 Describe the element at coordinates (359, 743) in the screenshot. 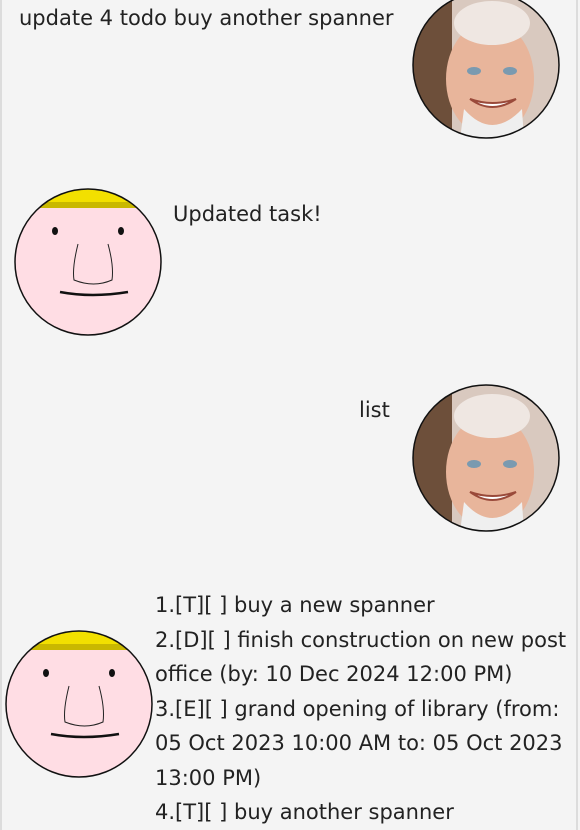

I see `task-list-line: 05 Oct 2023 10:00 AM to: 05 Oct 2023` at that location.